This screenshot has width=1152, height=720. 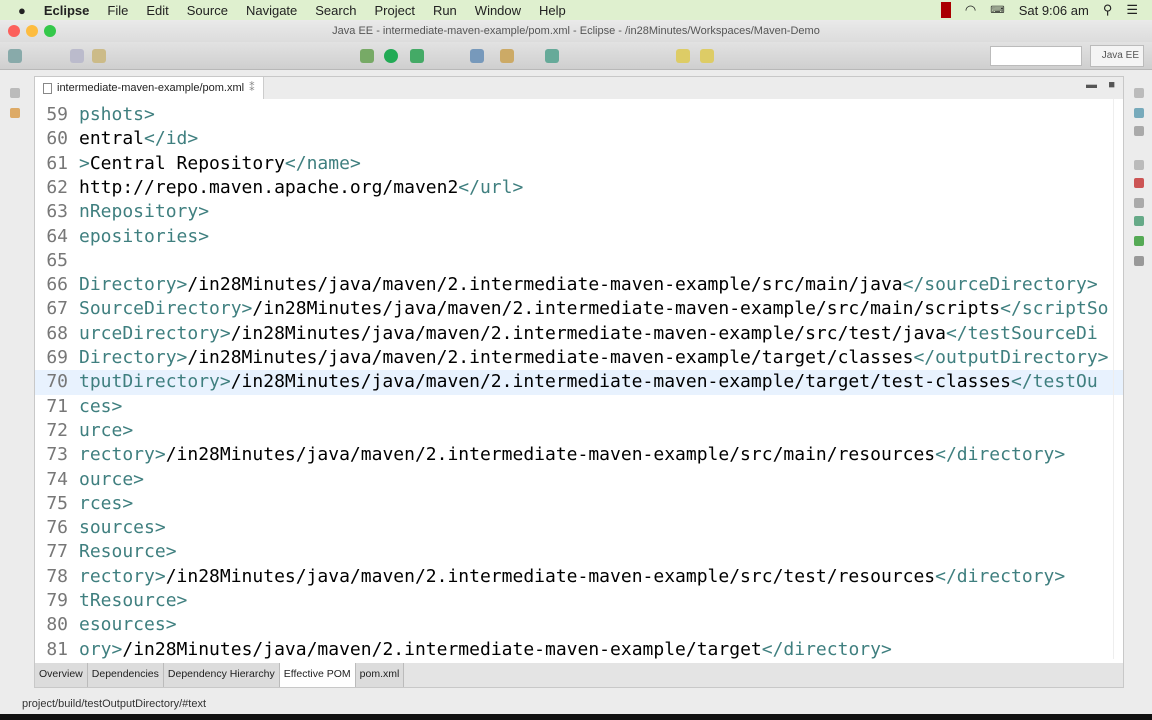 I want to click on status-indicator-icon, so click(x=945, y=10).